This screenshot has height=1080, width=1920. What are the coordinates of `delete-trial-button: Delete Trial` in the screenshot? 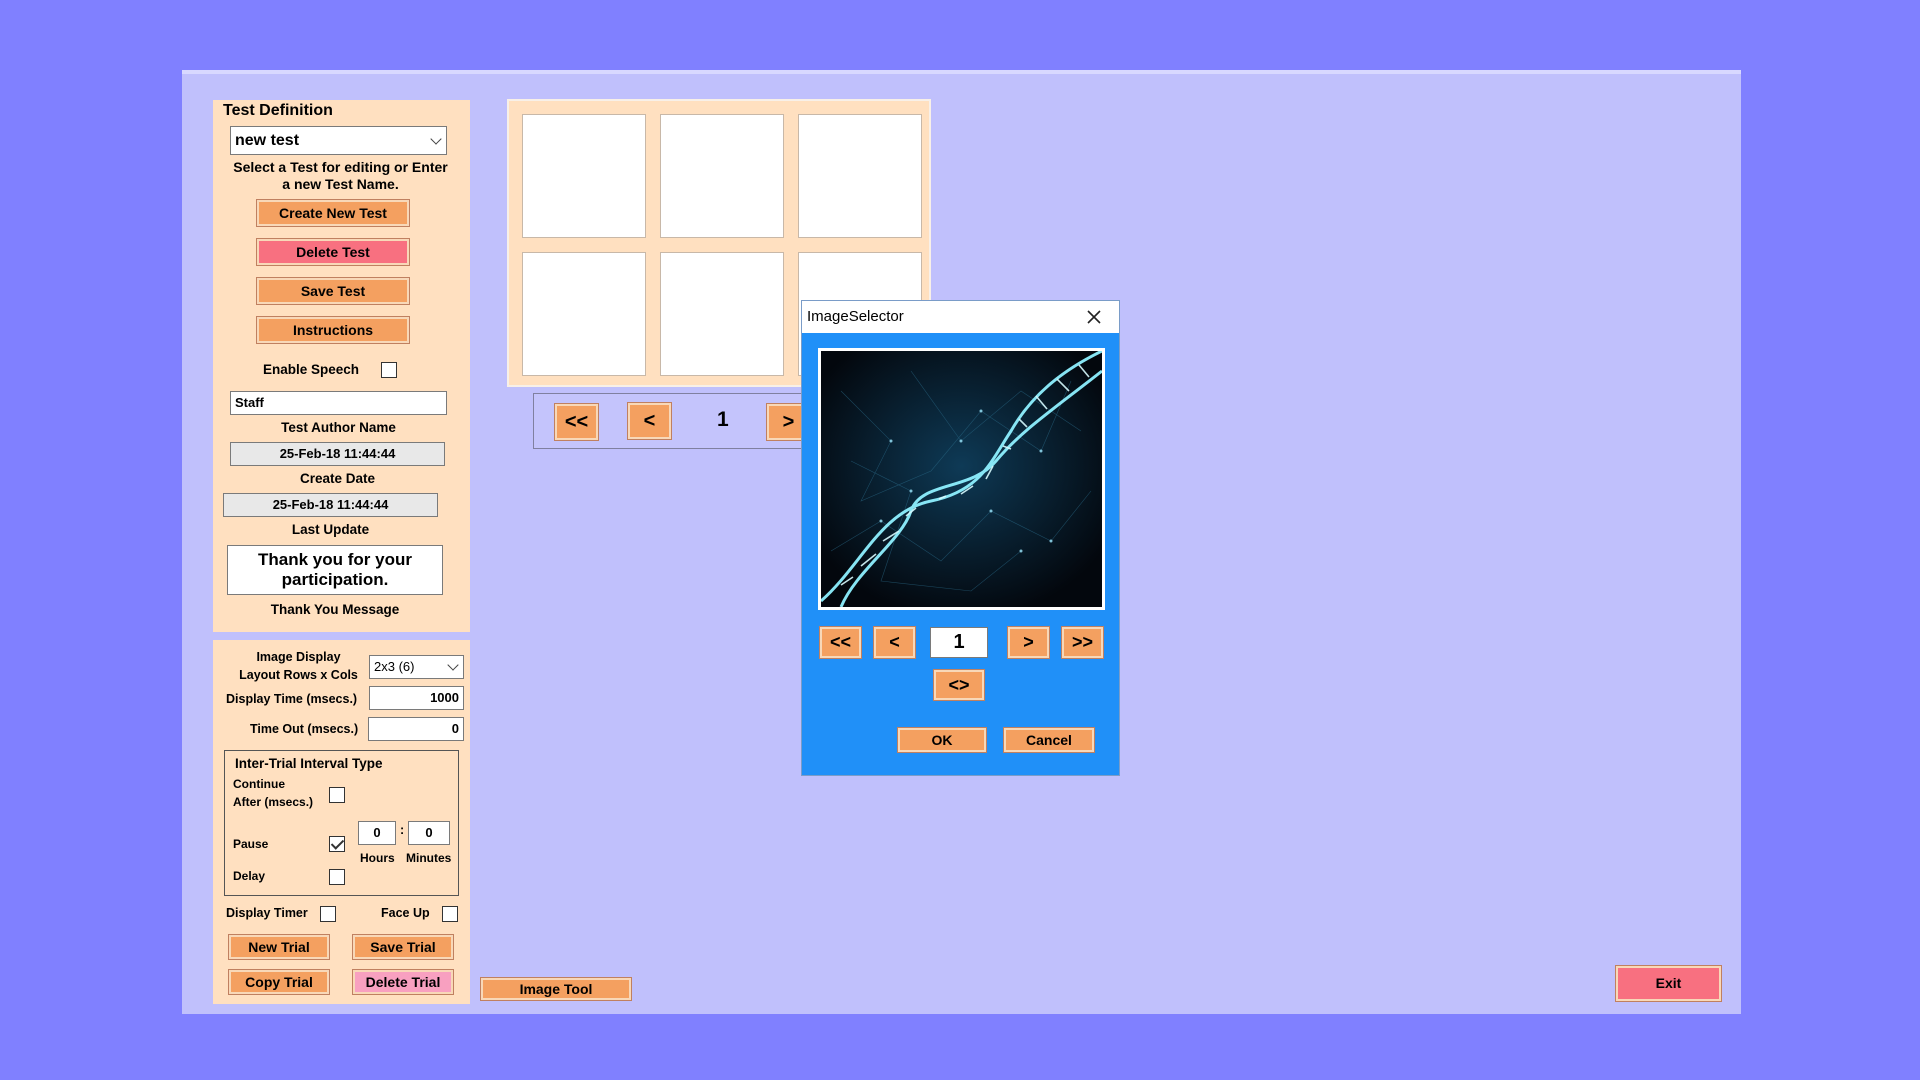 It's located at (403, 982).